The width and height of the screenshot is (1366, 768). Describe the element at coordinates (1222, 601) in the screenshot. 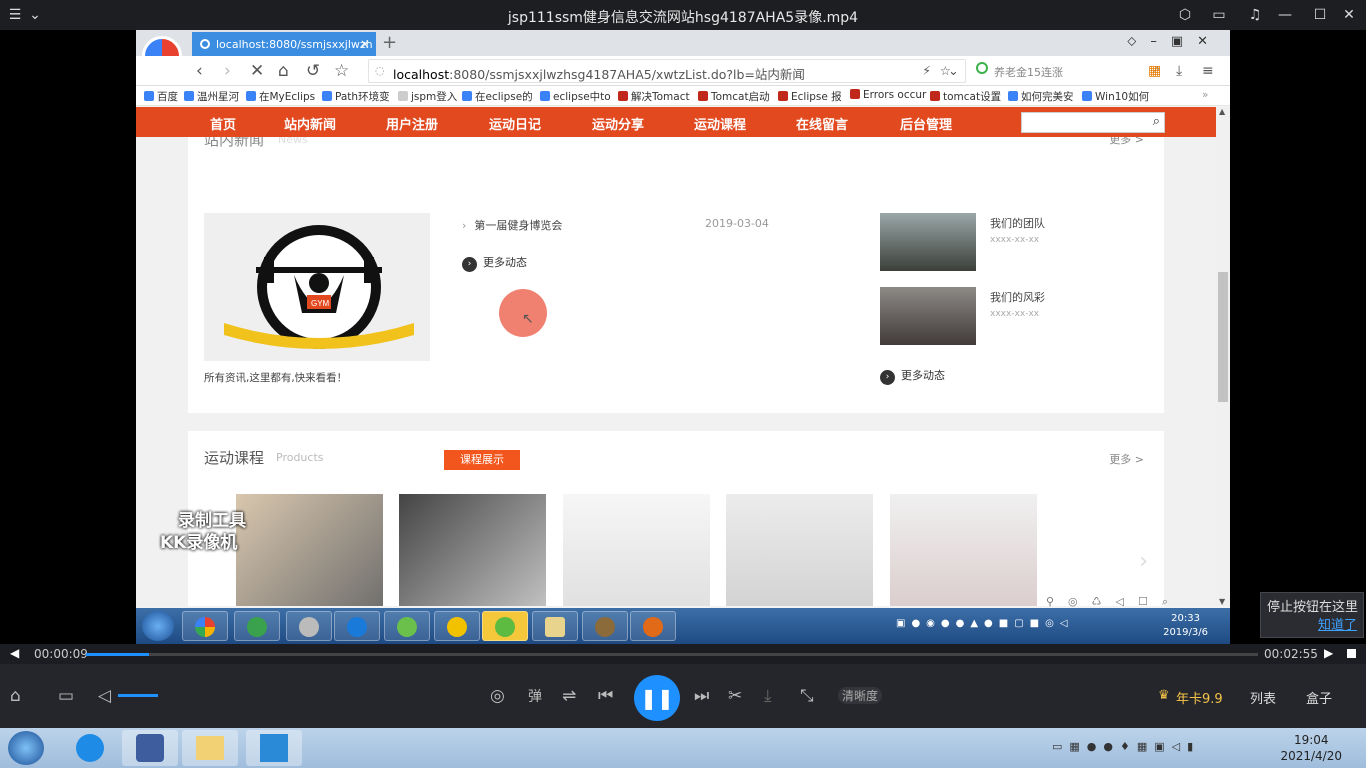

I see `scroll-down-icon: ▼` at that location.